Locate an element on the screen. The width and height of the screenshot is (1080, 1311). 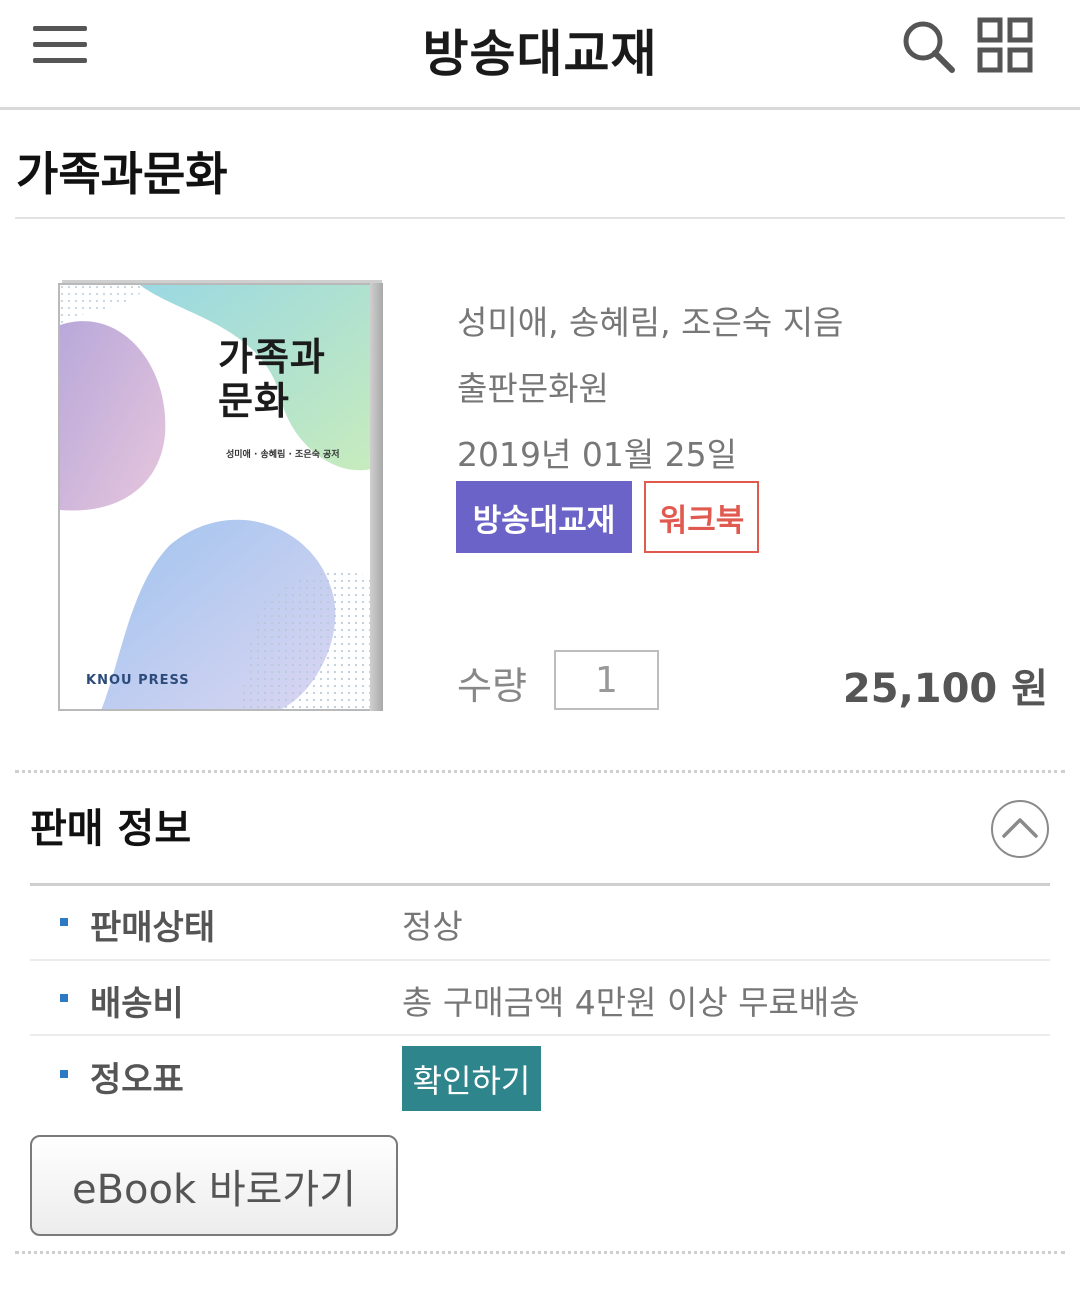
cover-publisher-logo: KNOU PRESS is located at coordinates (138, 680).